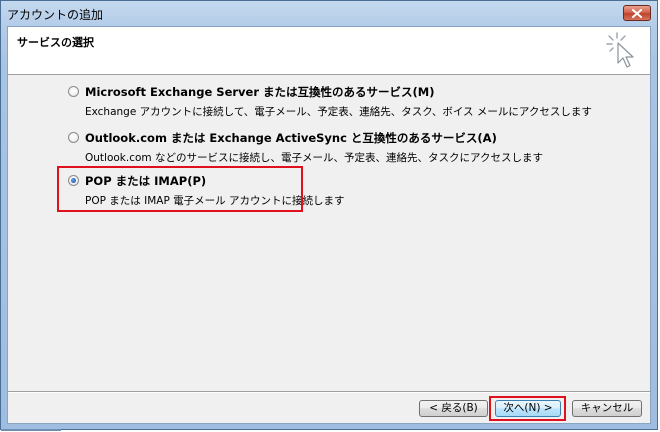 This screenshot has width=660, height=432. I want to click on window-bottom-edge, so click(31, 430).